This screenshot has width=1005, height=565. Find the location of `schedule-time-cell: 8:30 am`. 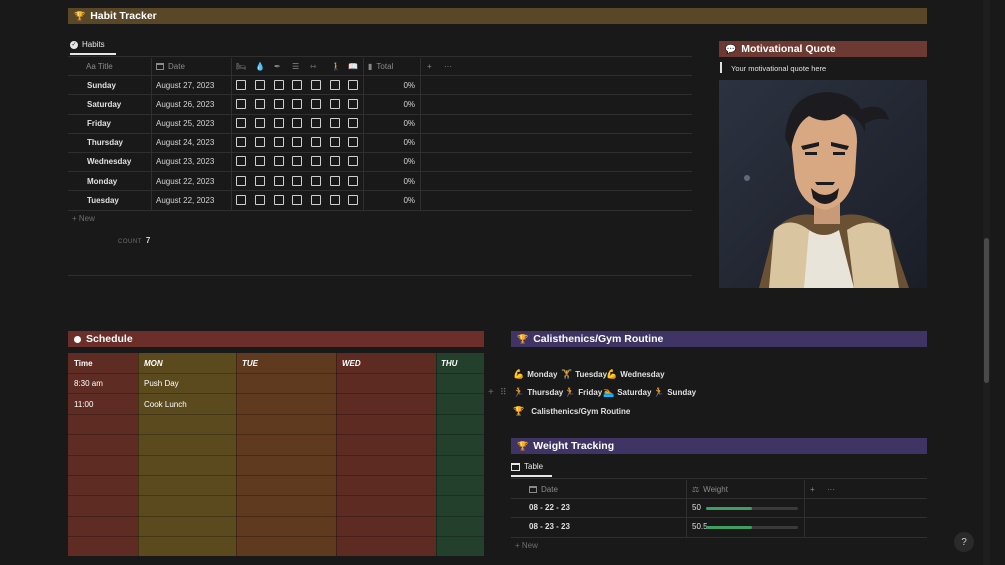

schedule-time-cell: 8:30 am is located at coordinates (88, 383).